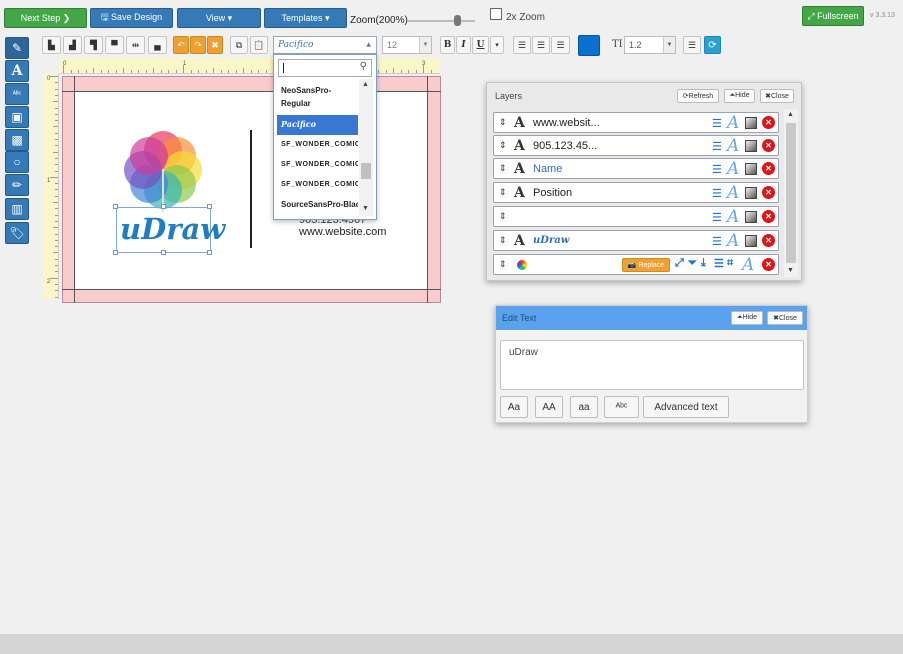 The image size is (903, 654). I want to click on flower-logo-image, so click(163, 170).